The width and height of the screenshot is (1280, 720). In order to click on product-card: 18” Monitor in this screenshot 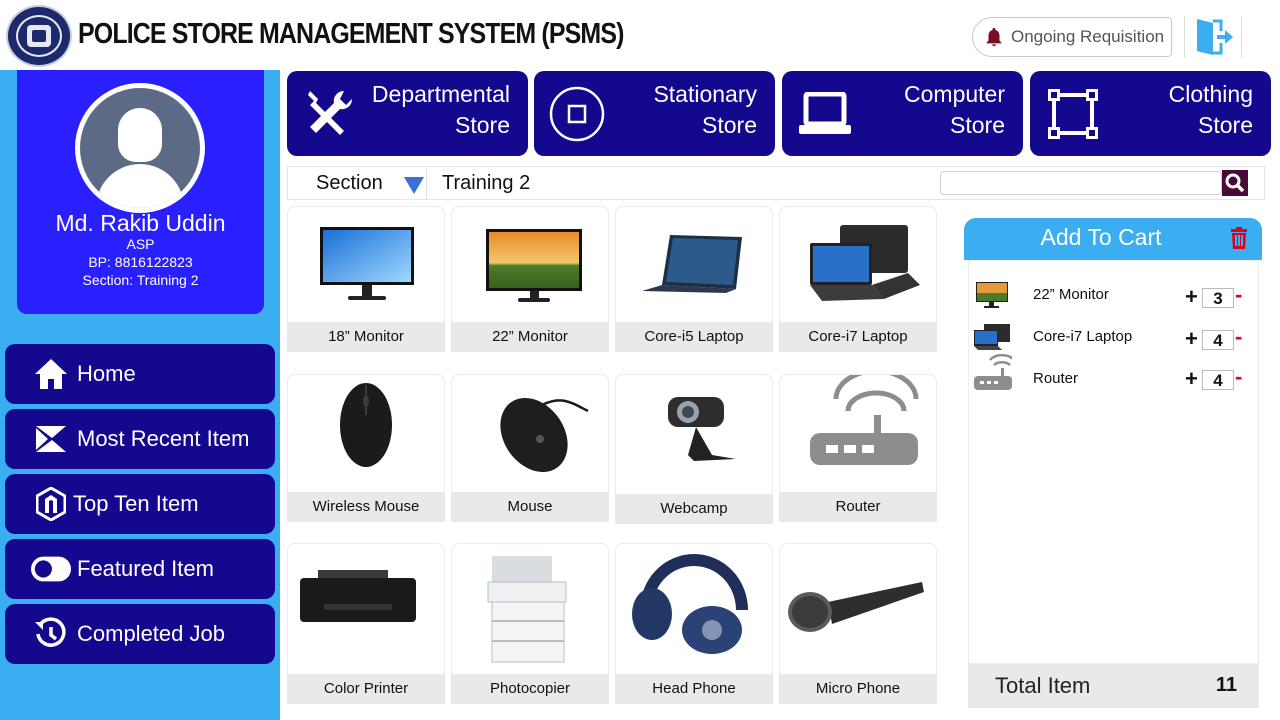, I will do `click(366, 279)`.